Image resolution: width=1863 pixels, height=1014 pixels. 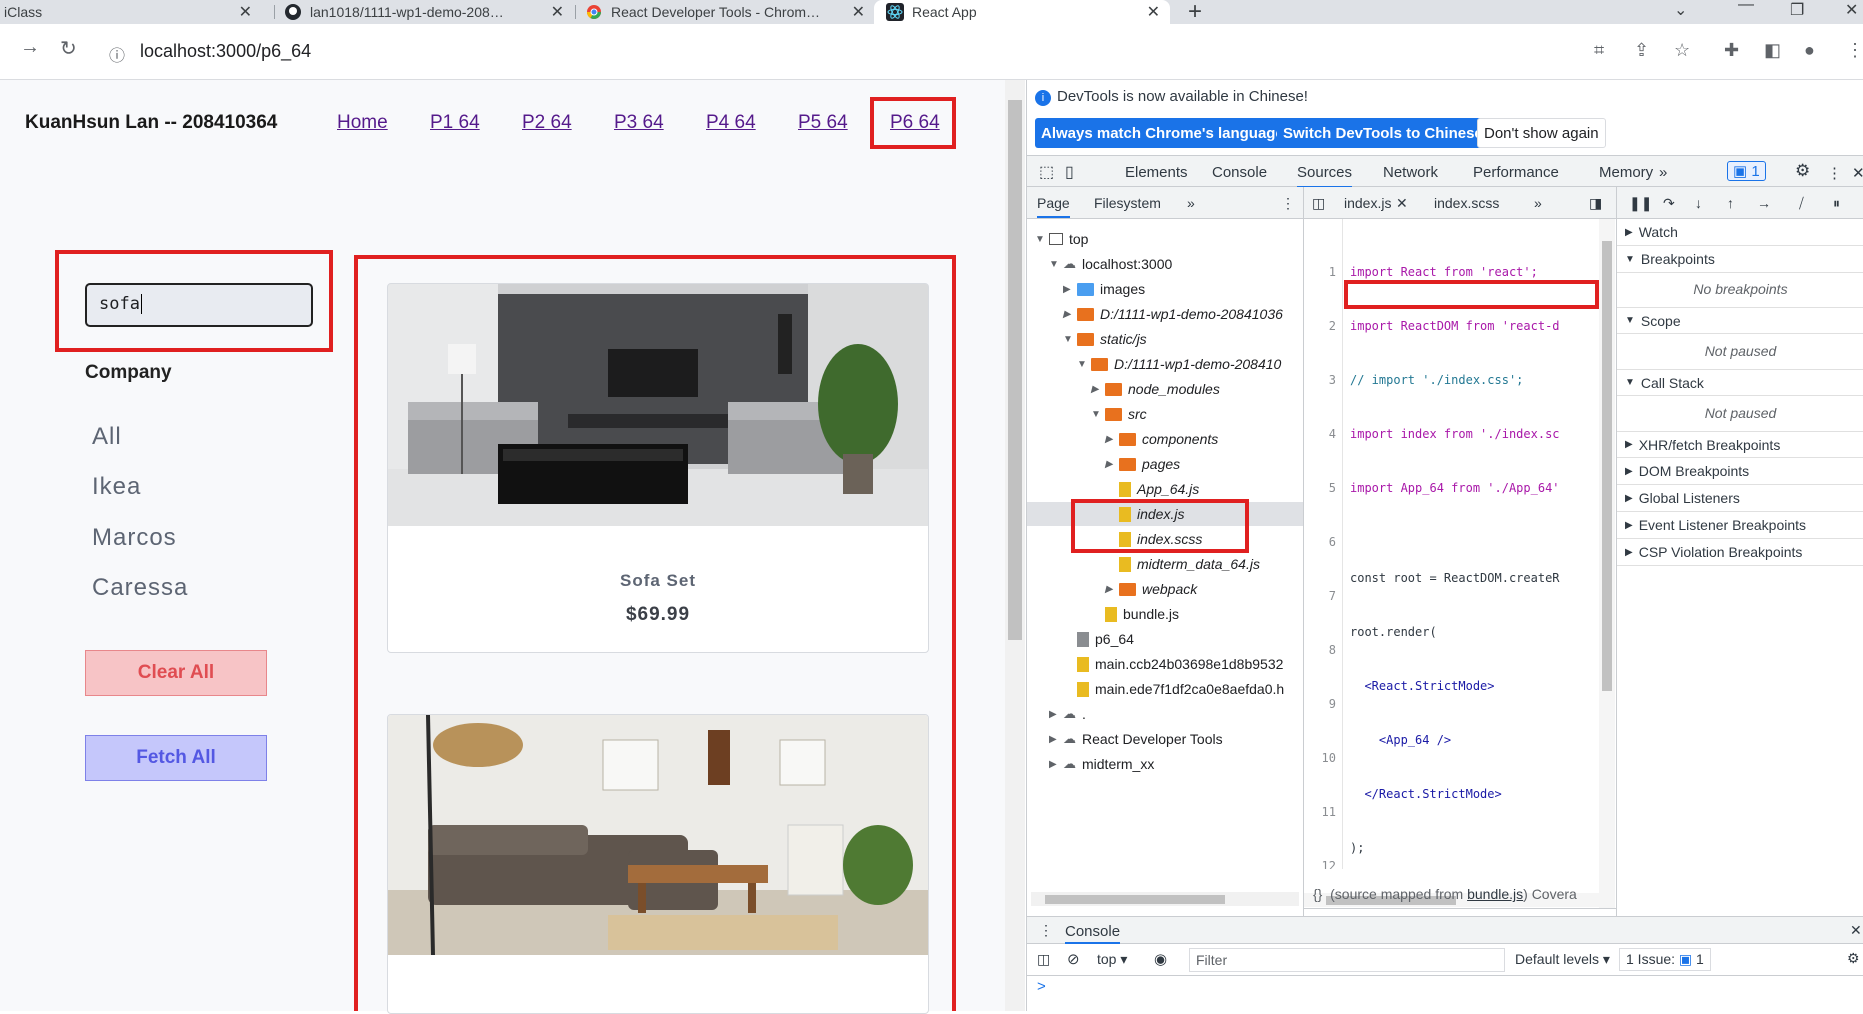 I want to click on company-filter-ikea: Ikea, so click(x=116, y=487).